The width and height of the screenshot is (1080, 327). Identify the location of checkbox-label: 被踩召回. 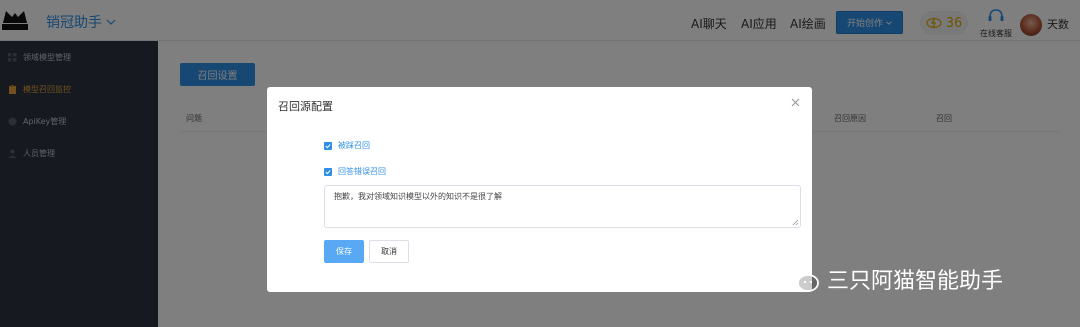
(354, 145).